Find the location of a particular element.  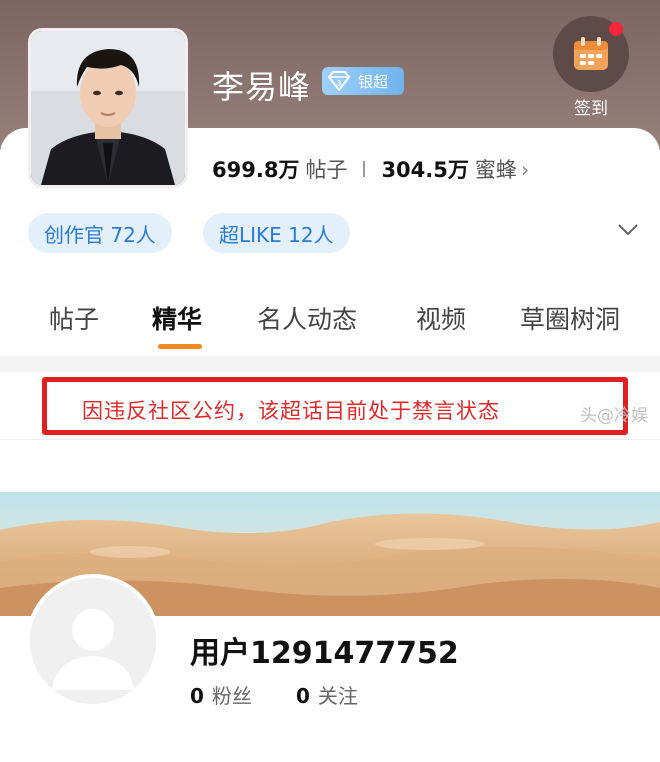

tab-treehole: 草圈树洞 is located at coordinates (570, 318).